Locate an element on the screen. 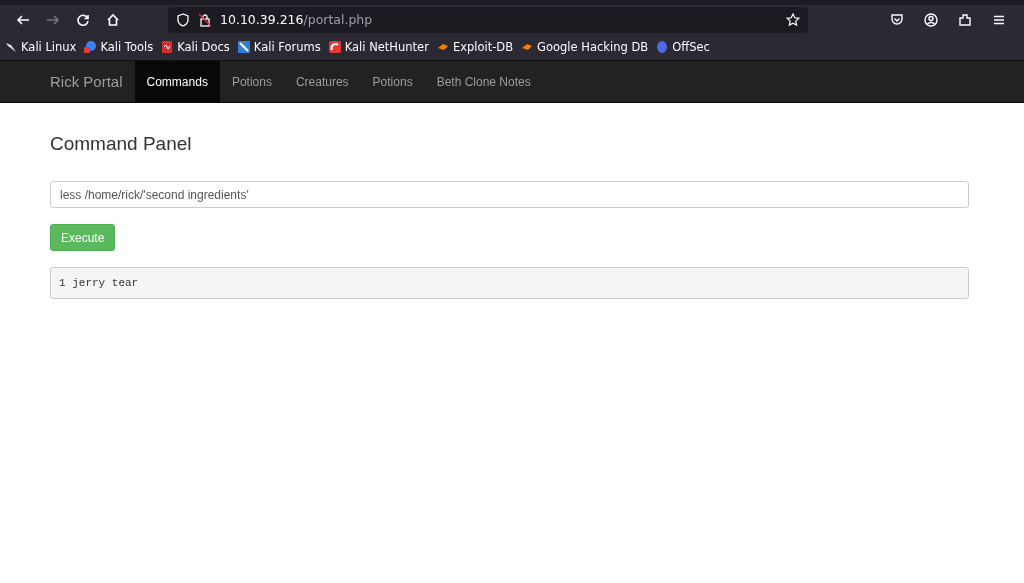 The height and width of the screenshot is (583, 1024). nav-tab: Creatures is located at coordinates (322, 81).